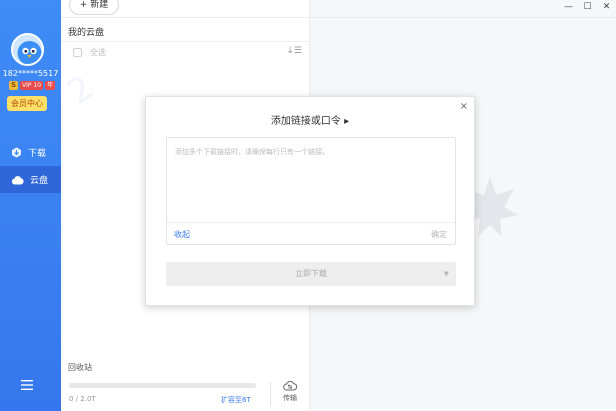  I want to click on vip-level-badge: VIP 10, so click(32, 85).